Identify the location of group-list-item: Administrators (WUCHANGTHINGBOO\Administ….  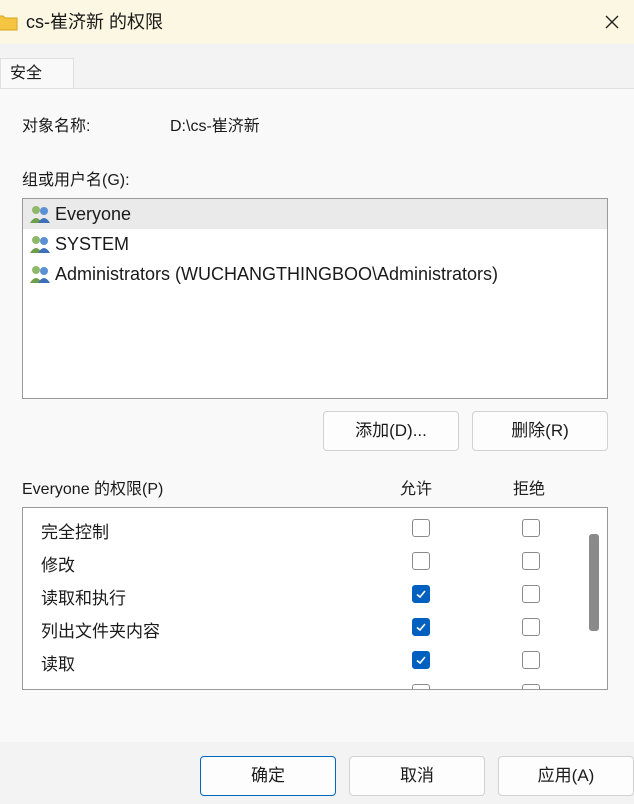
(315, 274).